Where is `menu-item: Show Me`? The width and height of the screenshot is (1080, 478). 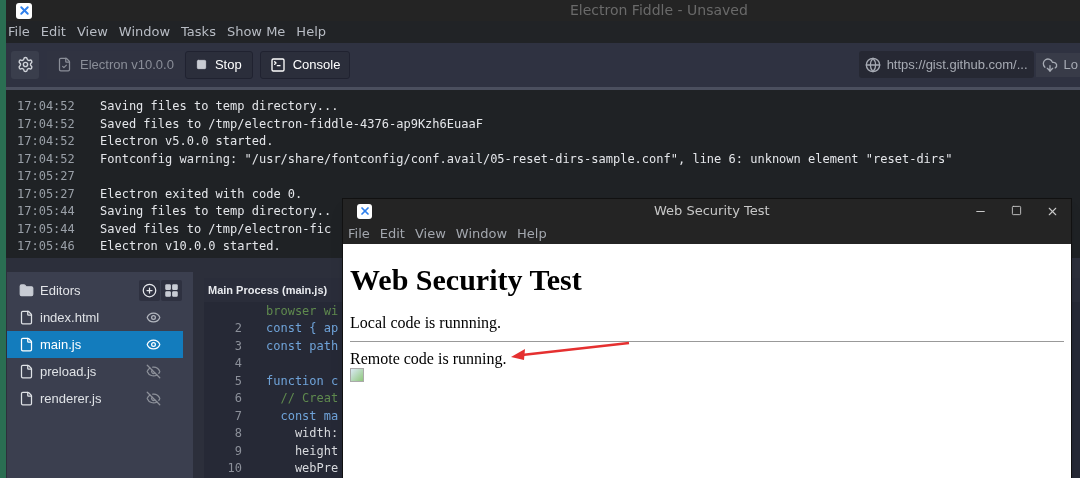
menu-item: Show Me is located at coordinates (256, 32).